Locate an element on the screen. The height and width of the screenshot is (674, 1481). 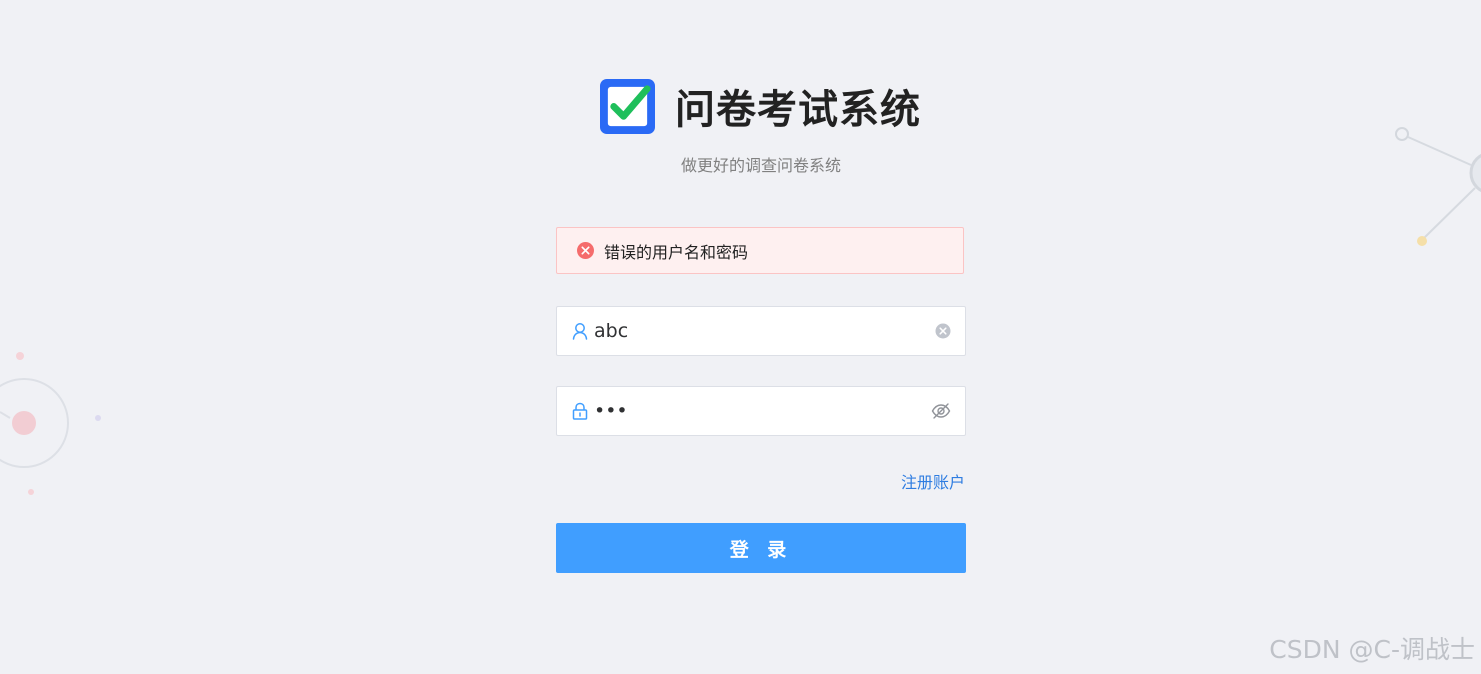
username-input is located at coordinates (764, 331).